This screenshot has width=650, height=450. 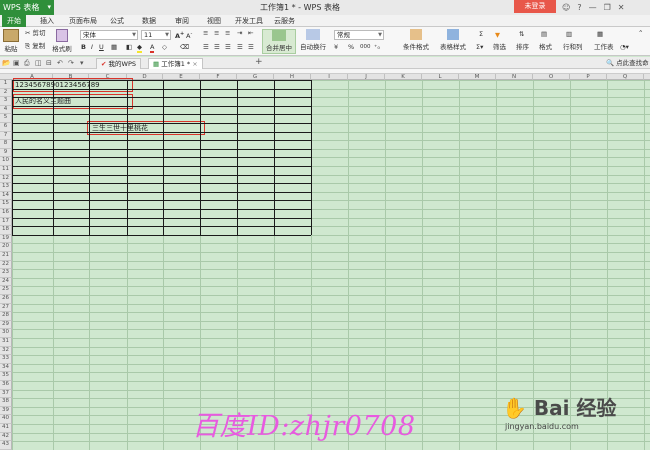 What do you see at coordinates (71, 63) in the screenshot?
I see `redo-icon: ↷` at bounding box center [71, 63].